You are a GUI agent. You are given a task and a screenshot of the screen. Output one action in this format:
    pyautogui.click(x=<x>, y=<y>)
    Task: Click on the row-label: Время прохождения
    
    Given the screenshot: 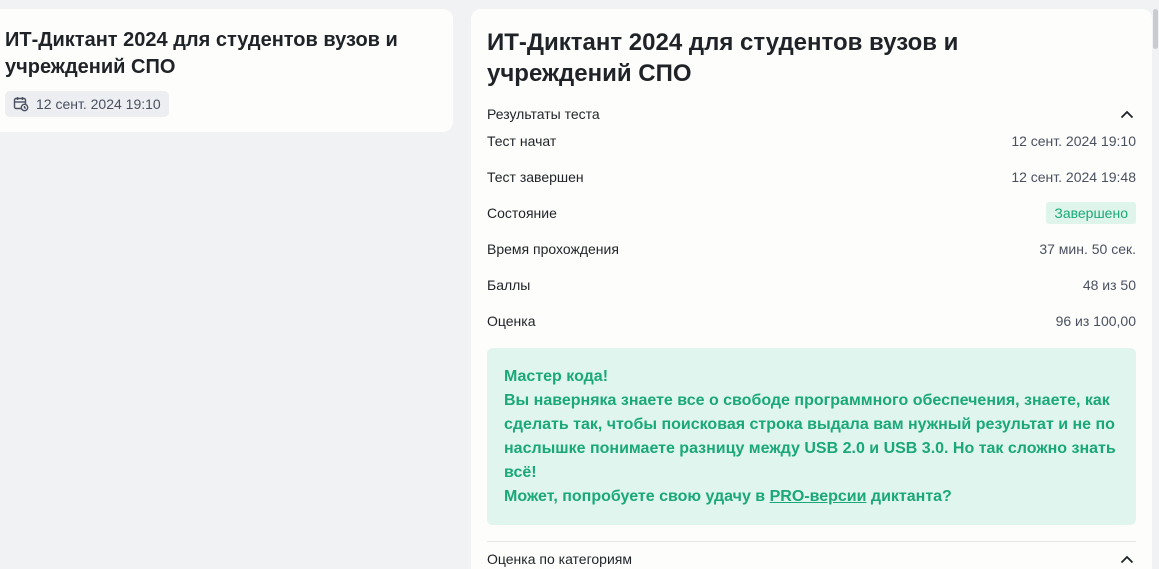 What is the action you would take?
    pyautogui.click(x=553, y=249)
    